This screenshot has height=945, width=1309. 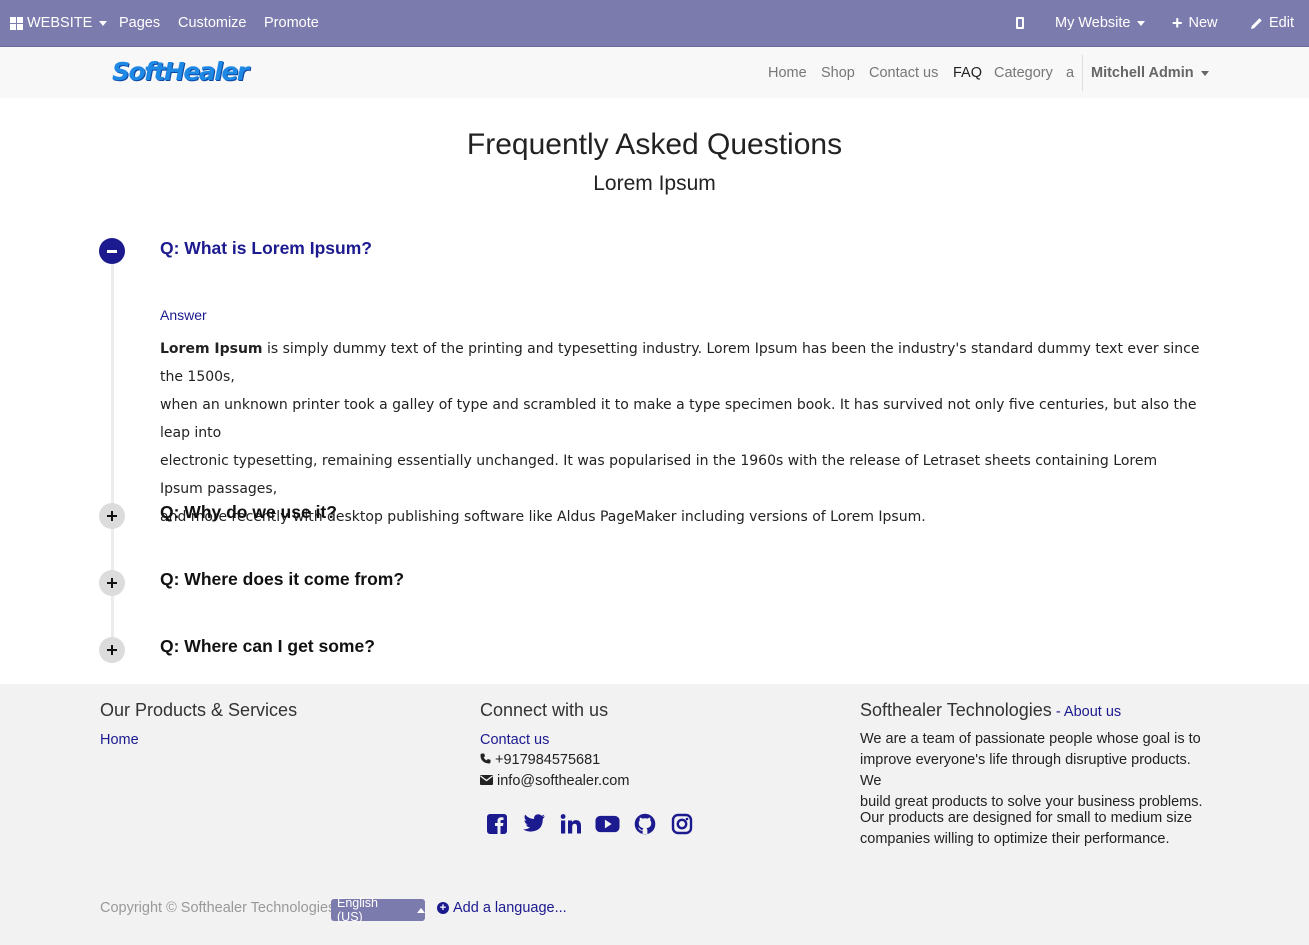 I want to click on company-name: Softhealer Technologies, so click(x=956, y=710).